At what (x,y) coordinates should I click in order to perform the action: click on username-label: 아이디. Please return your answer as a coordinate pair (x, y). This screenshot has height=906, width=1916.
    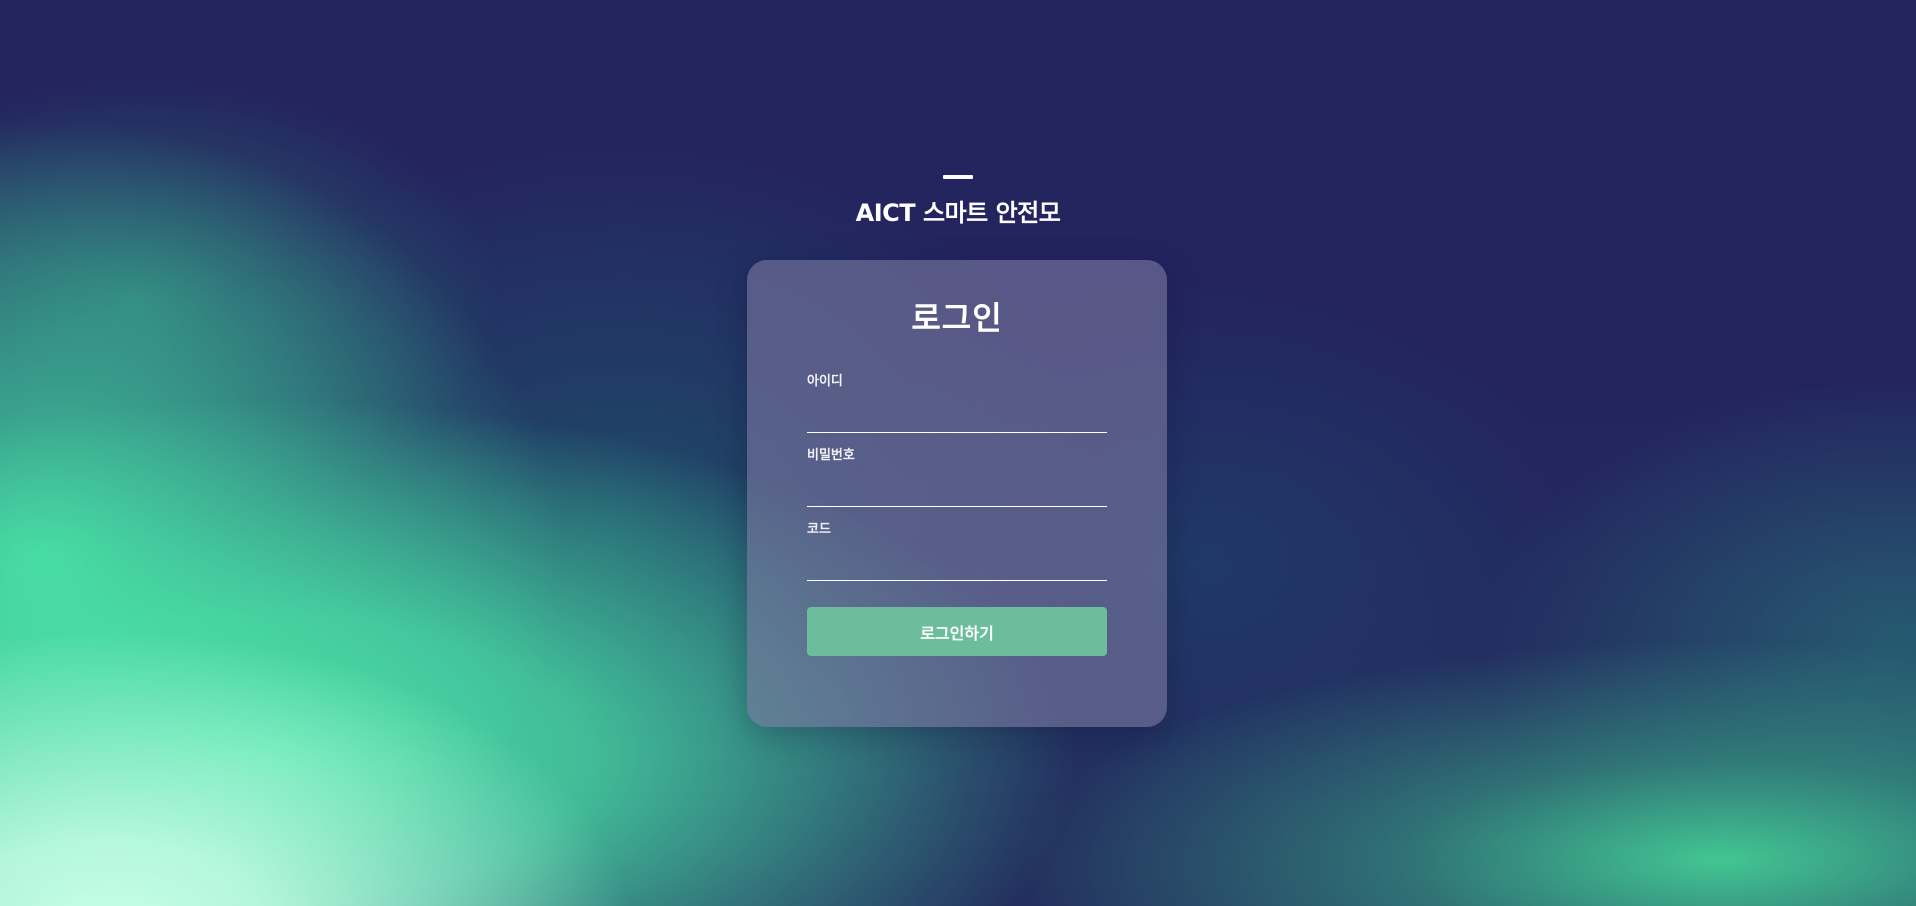
    Looking at the image, I should click on (825, 381).